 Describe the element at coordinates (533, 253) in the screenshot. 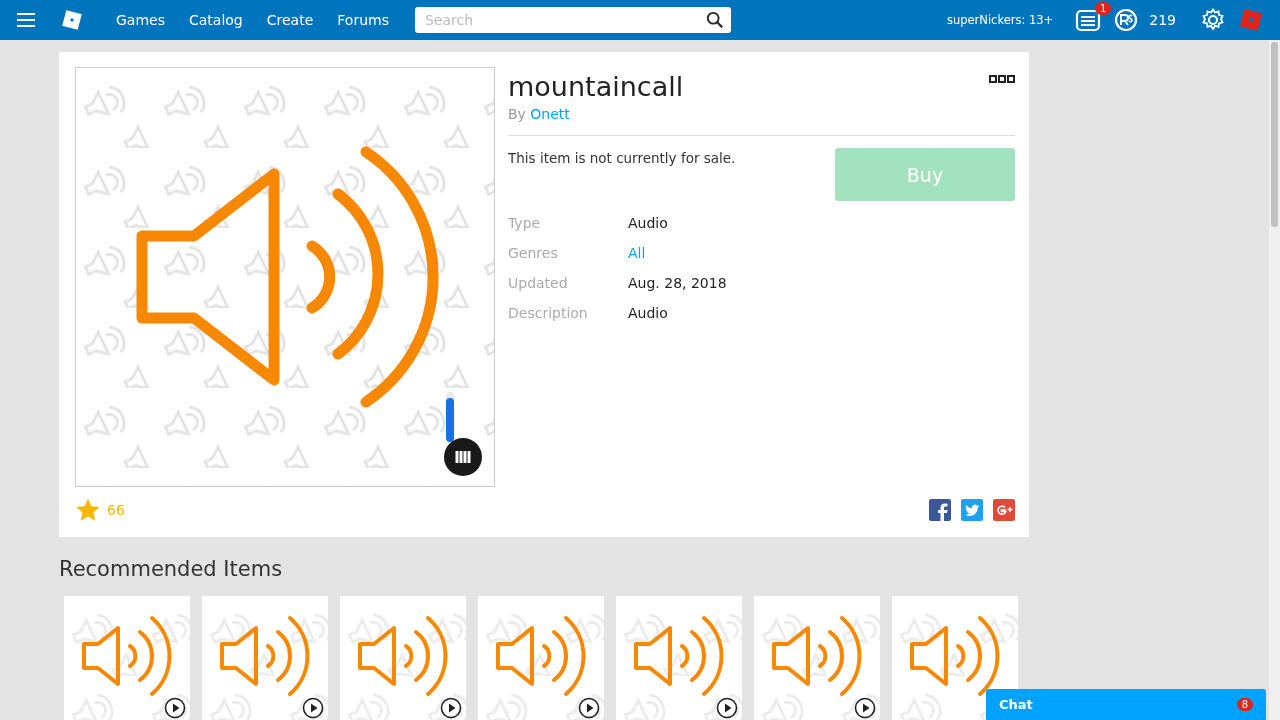

I see `detail-label: Genres` at that location.